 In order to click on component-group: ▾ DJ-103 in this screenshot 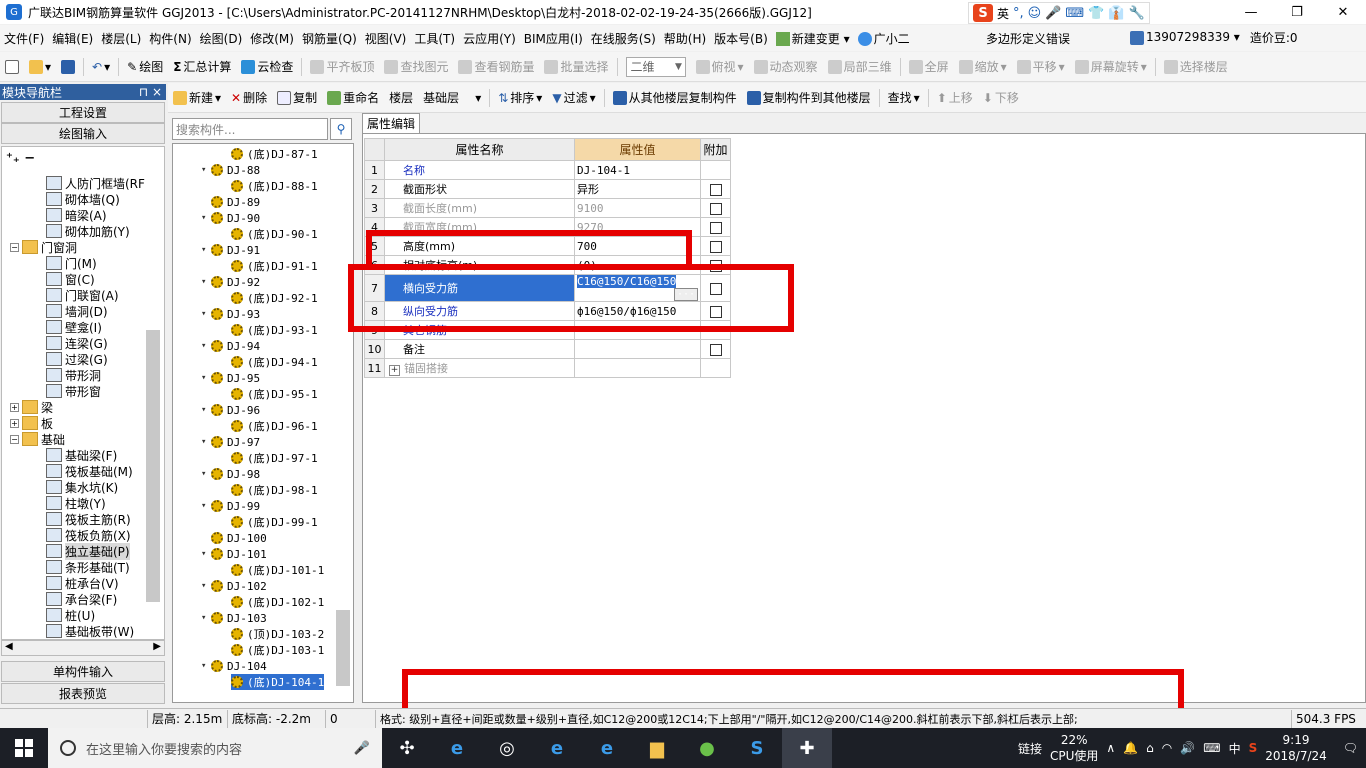, I will do `click(234, 618)`.